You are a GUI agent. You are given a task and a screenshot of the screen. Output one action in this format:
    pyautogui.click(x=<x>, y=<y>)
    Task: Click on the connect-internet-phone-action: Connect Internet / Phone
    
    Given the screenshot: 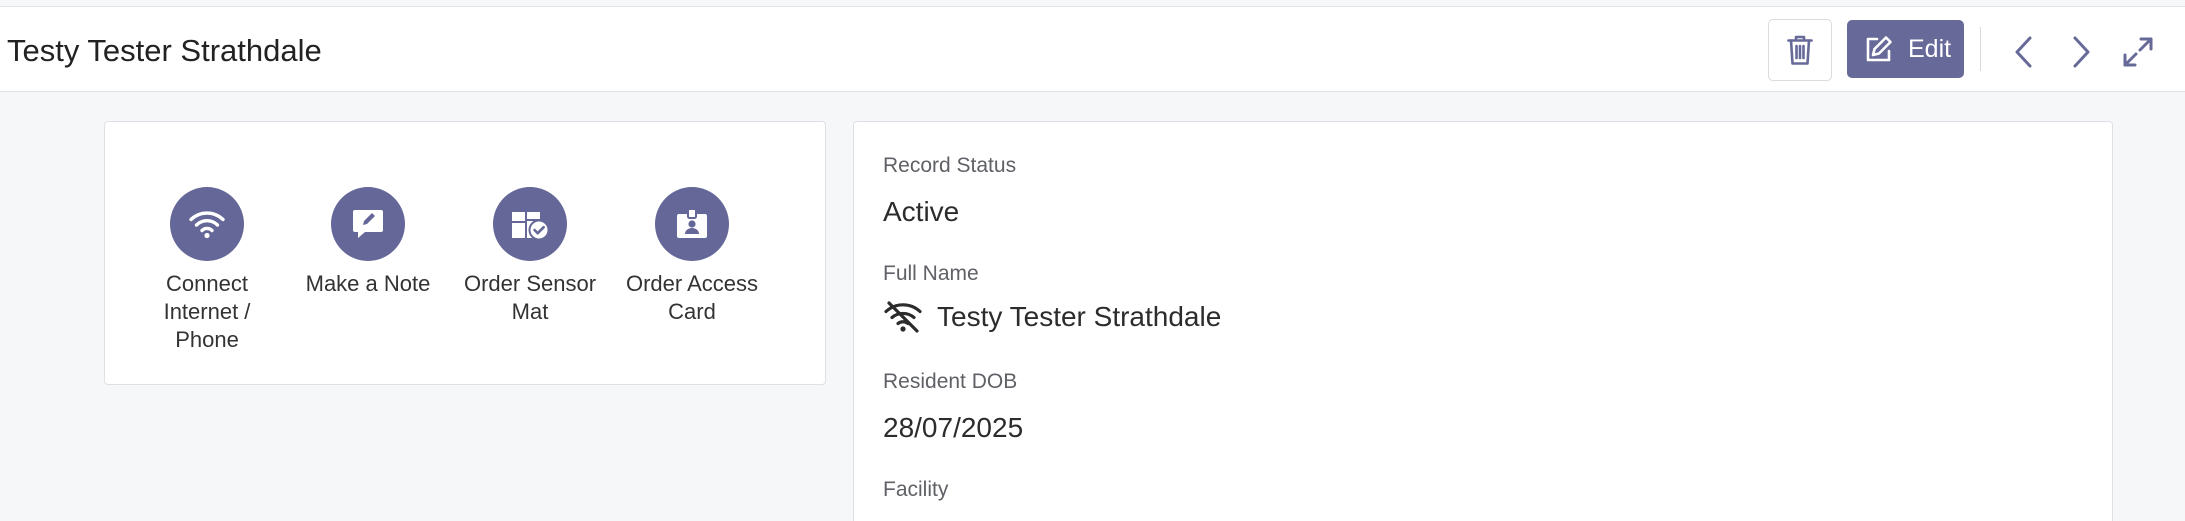 What is the action you would take?
    pyautogui.click(x=207, y=270)
    